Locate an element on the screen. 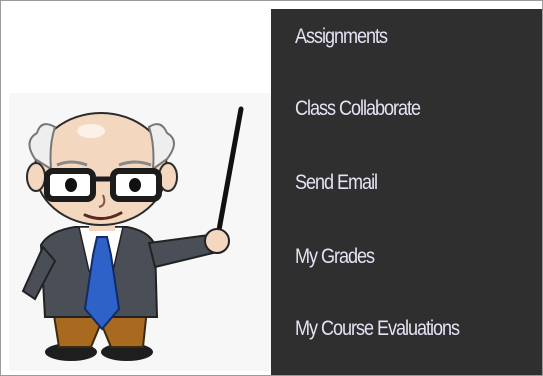 The height and width of the screenshot is (376, 543). menu-item-my-grades: My Grades is located at coordinates (335, 257).